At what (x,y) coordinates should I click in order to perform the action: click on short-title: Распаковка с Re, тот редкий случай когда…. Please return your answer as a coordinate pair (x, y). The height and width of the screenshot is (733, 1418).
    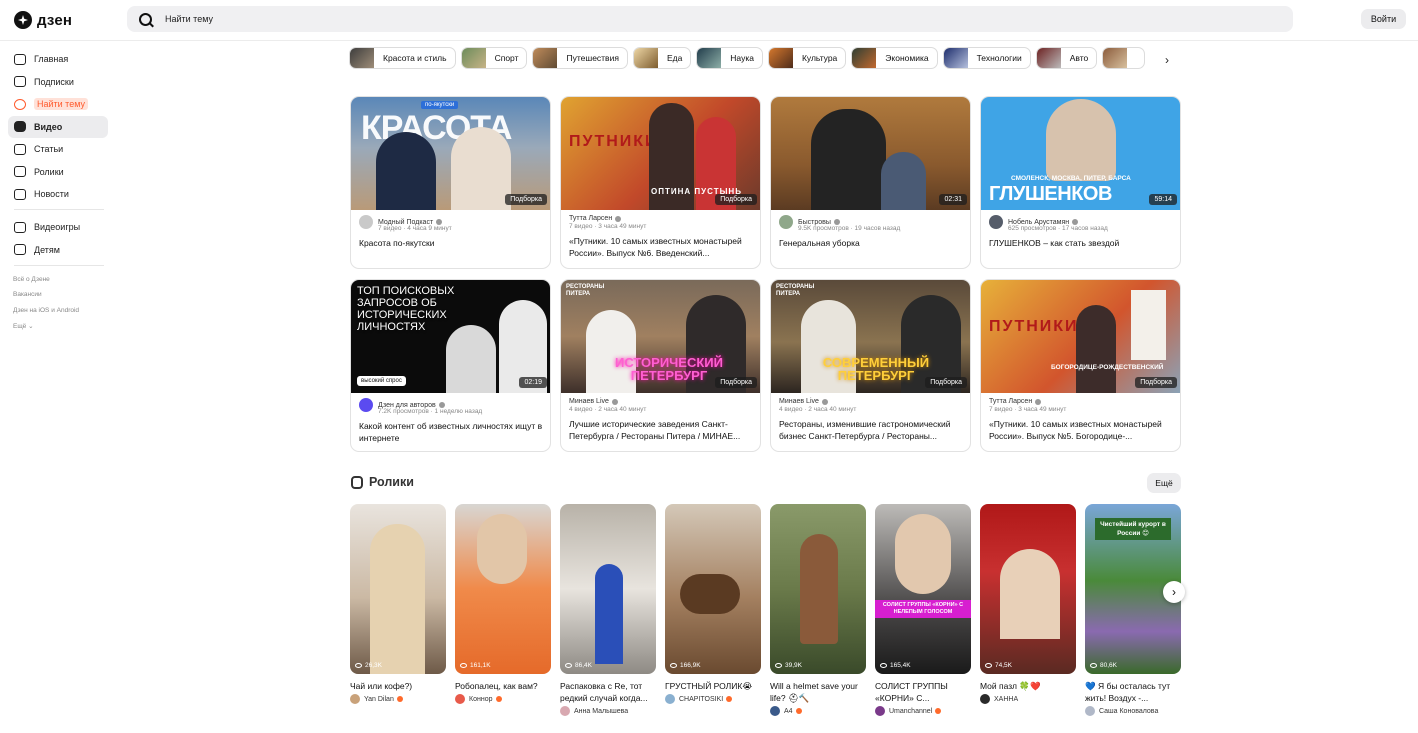
    Looking at the image, I should click on (608, 692).